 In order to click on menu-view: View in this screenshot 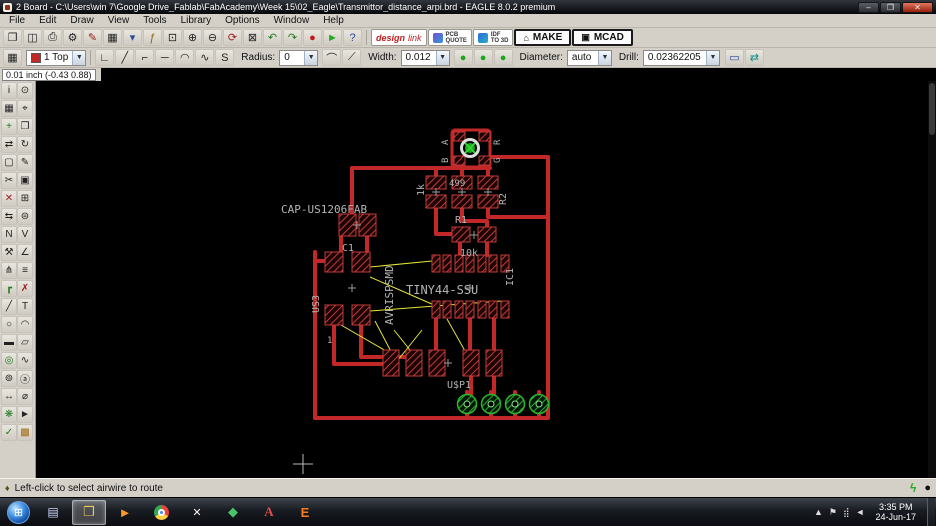, I will do `click(119, 21)`.